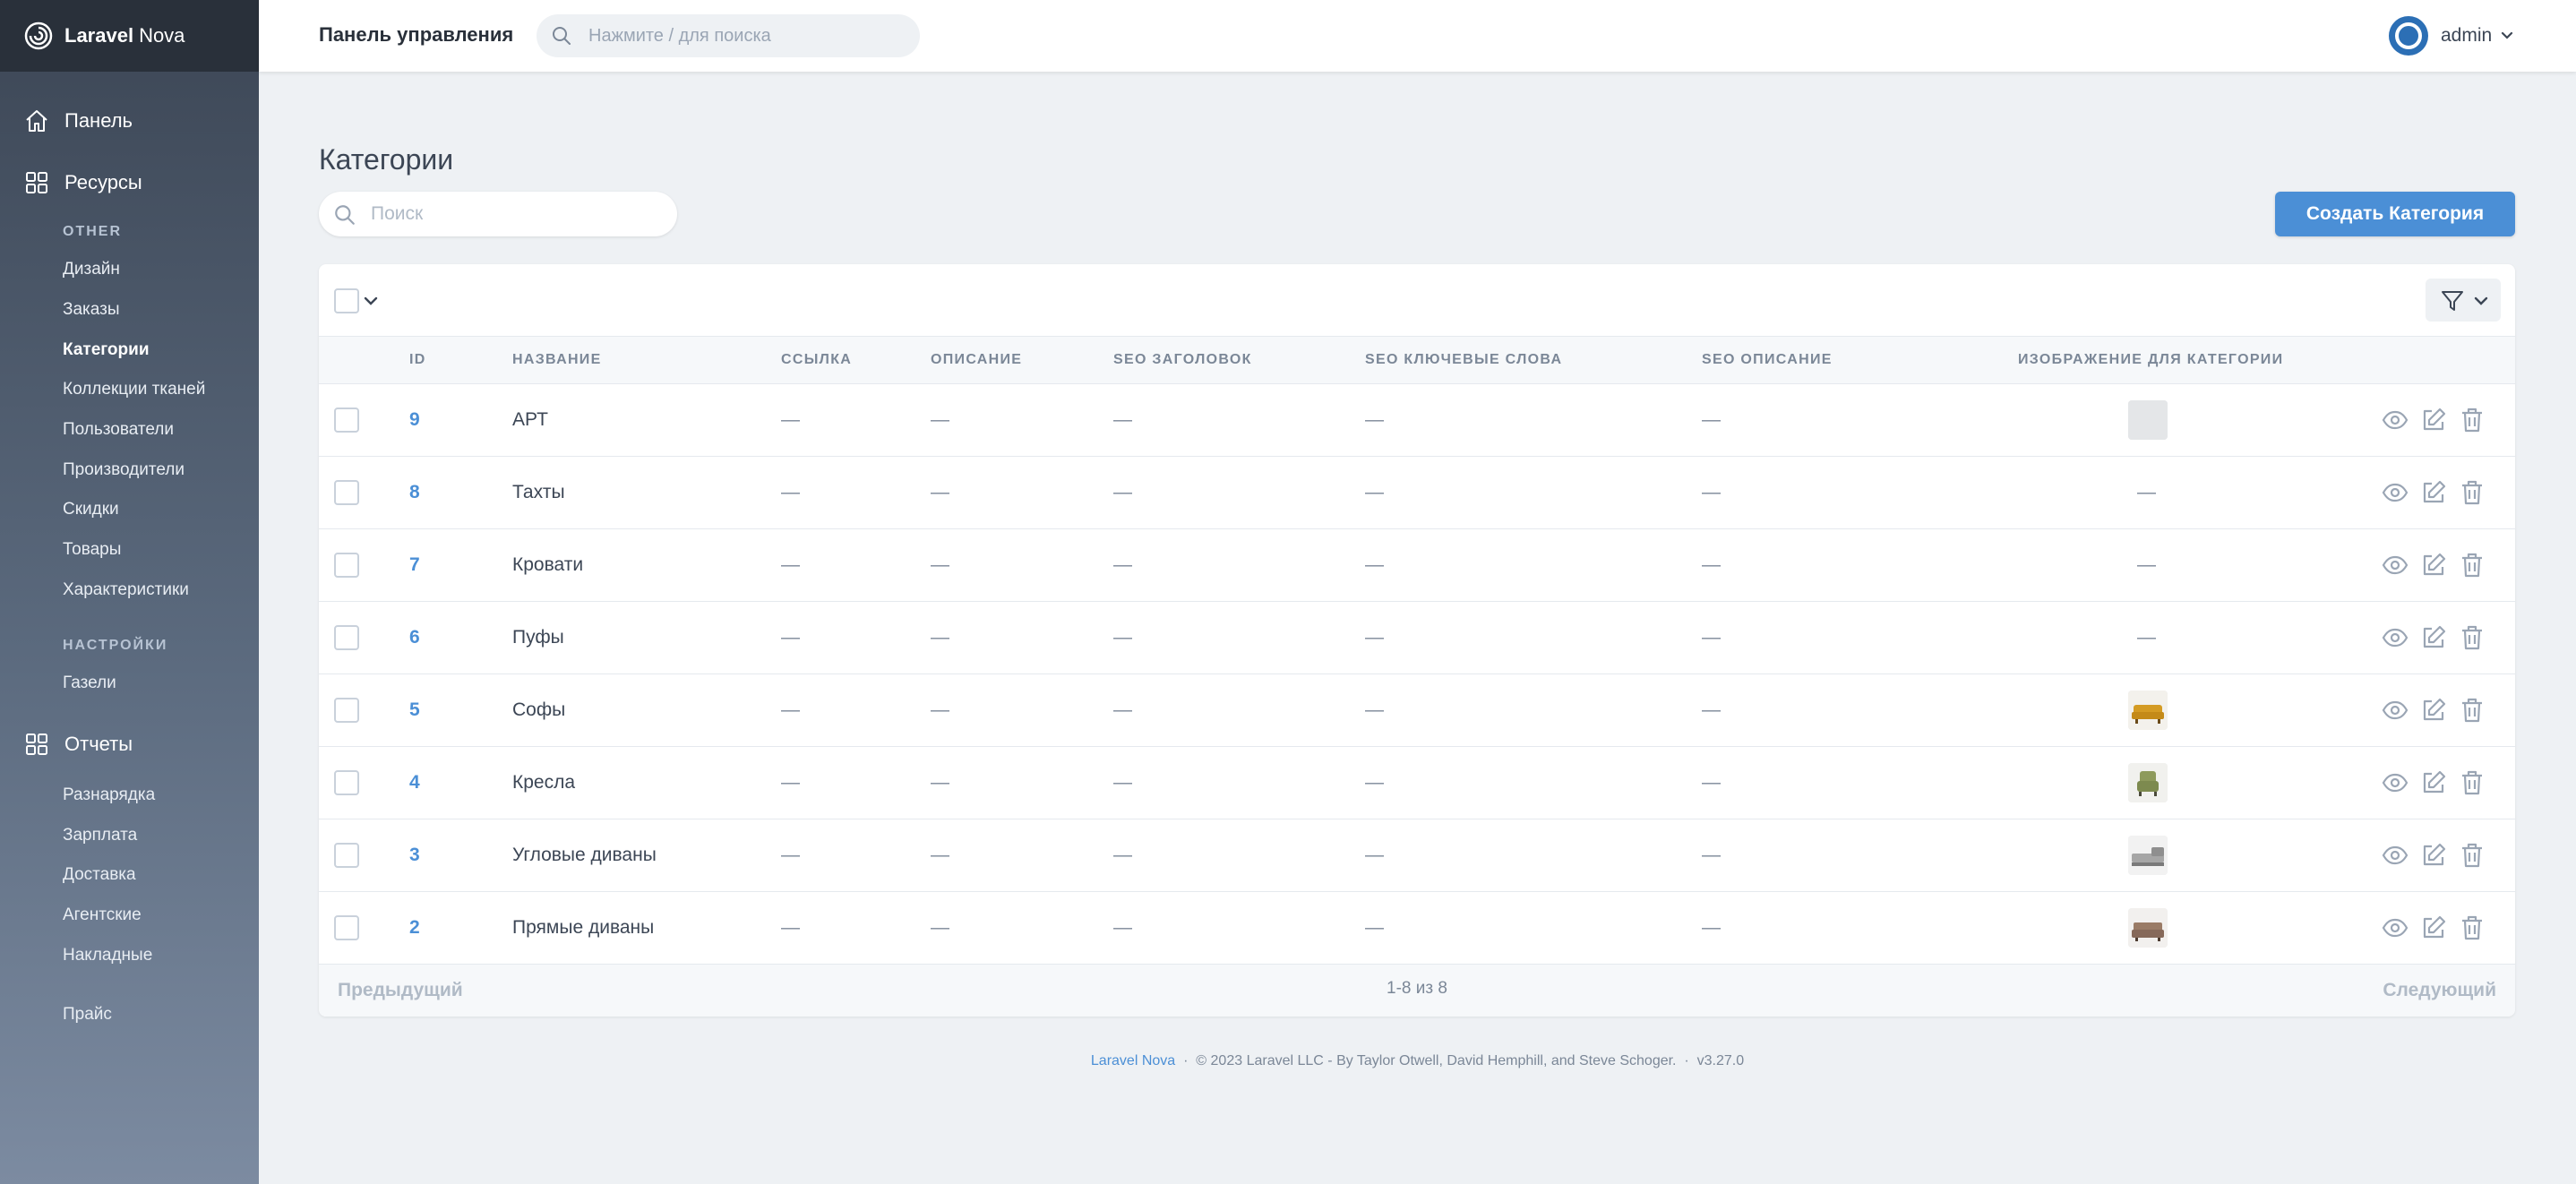 The height and width of the screenshot is (1184, 2576). I want to click on filter-icon, so click(2452, 301).